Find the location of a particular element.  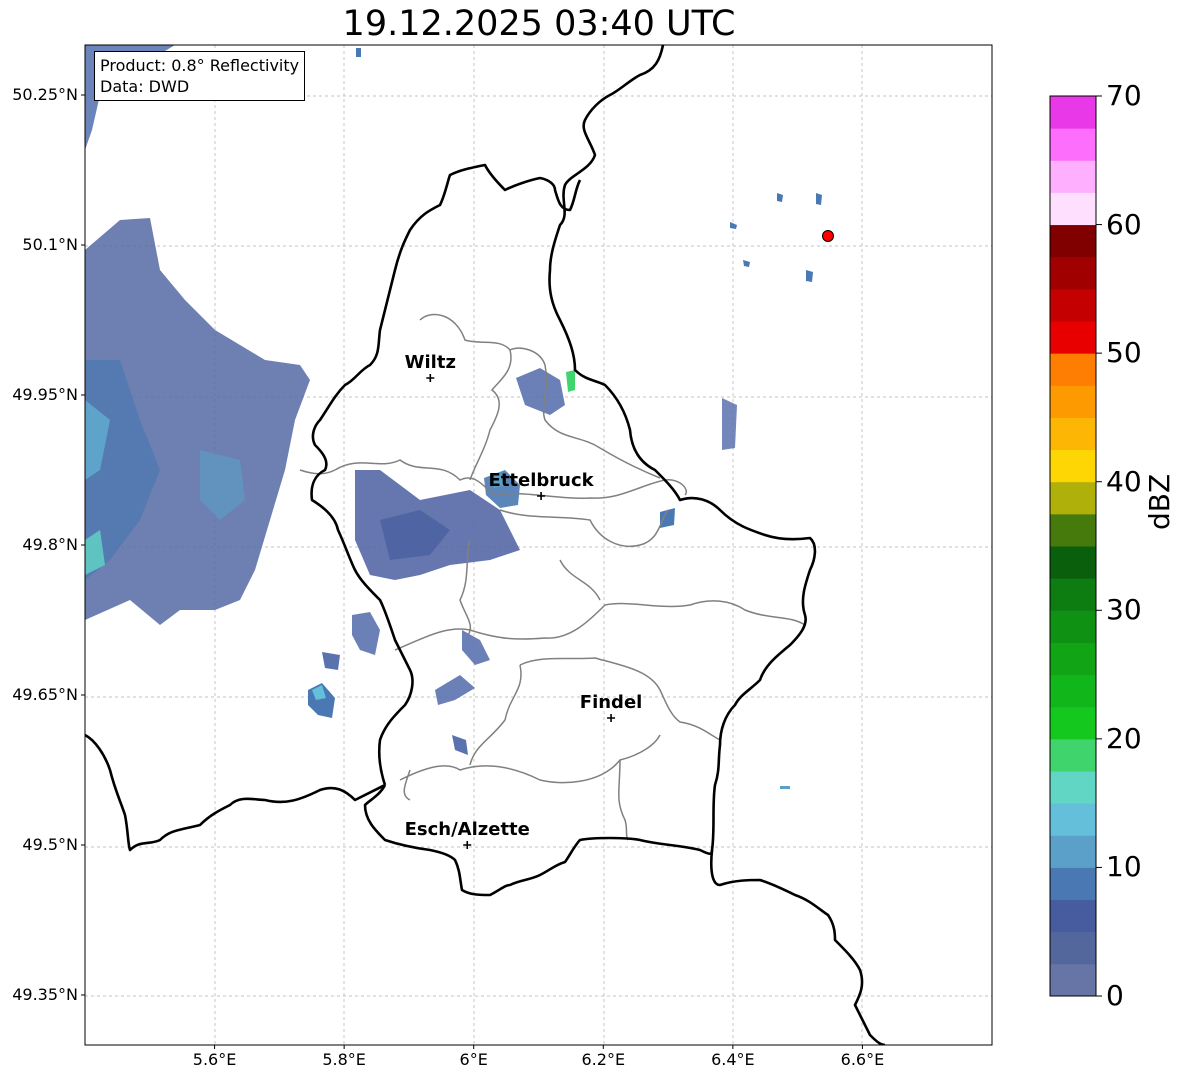

city-label-findel: Findel is located at coordinates (611, 702).